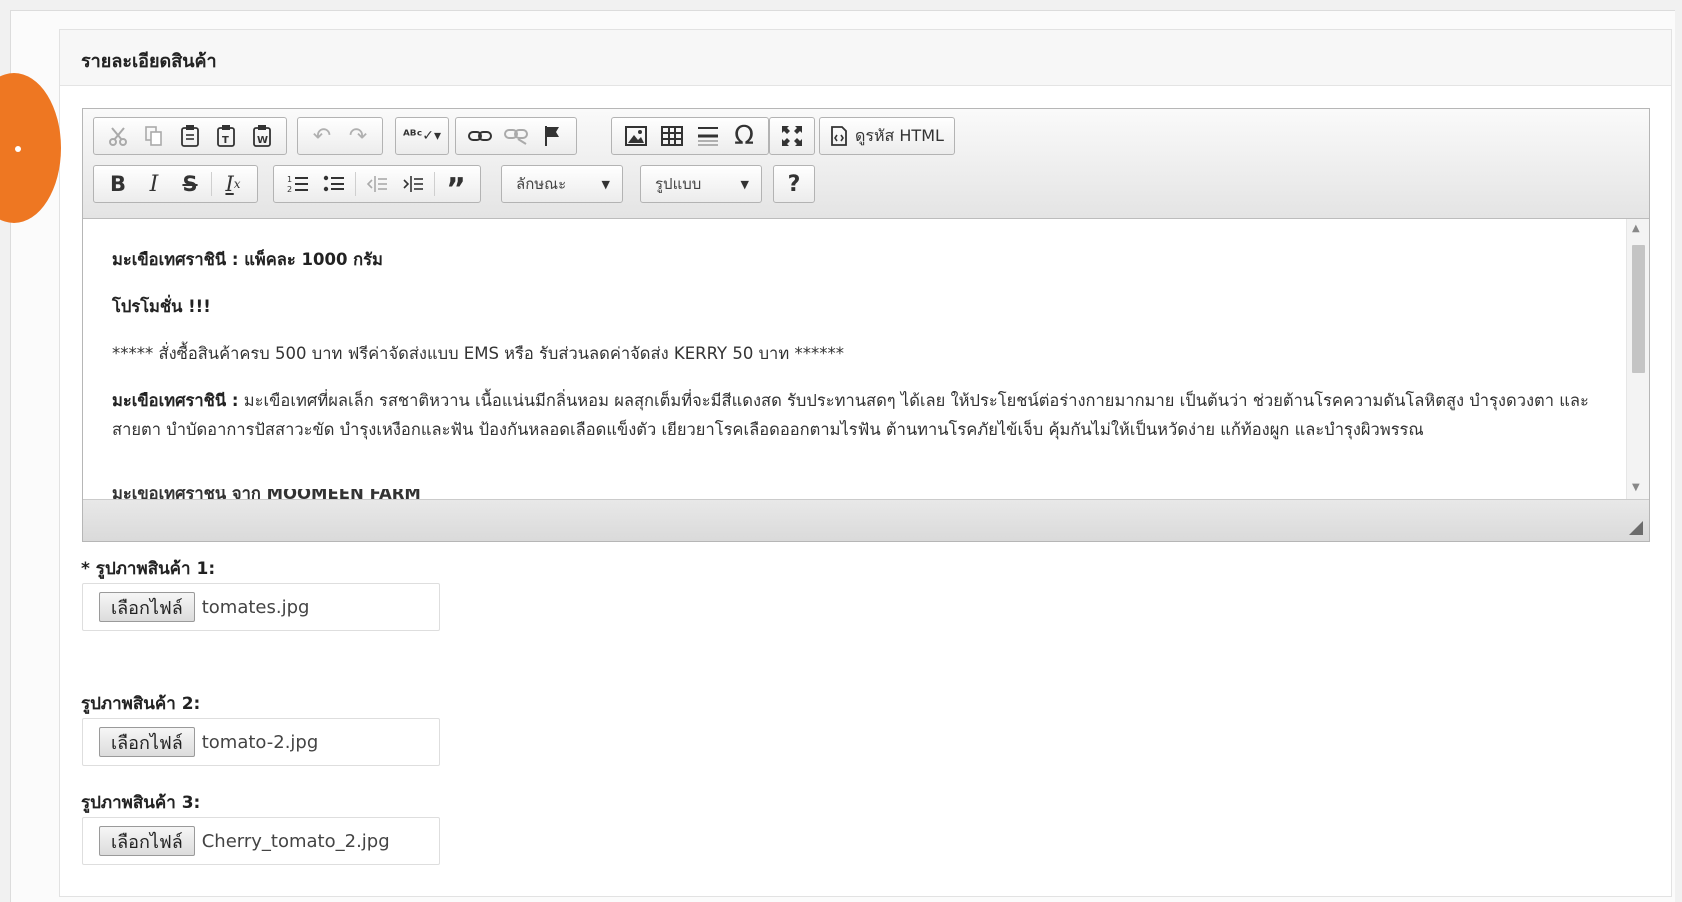 Image resolution: width=1682 pixels, height=902 pixels. I want to click on image-3-label: รูปภาพสินค้า 3:, so click(141, 803).